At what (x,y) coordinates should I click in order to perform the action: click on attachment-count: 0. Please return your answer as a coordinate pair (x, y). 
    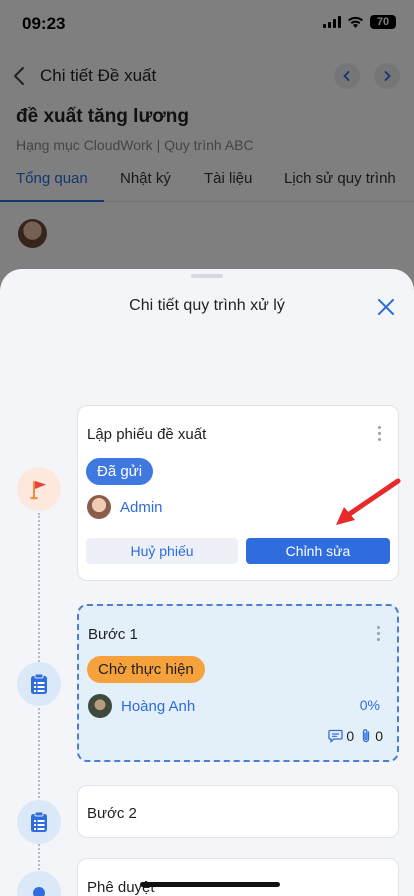
    Looking at the image, I should click on (371, 736).